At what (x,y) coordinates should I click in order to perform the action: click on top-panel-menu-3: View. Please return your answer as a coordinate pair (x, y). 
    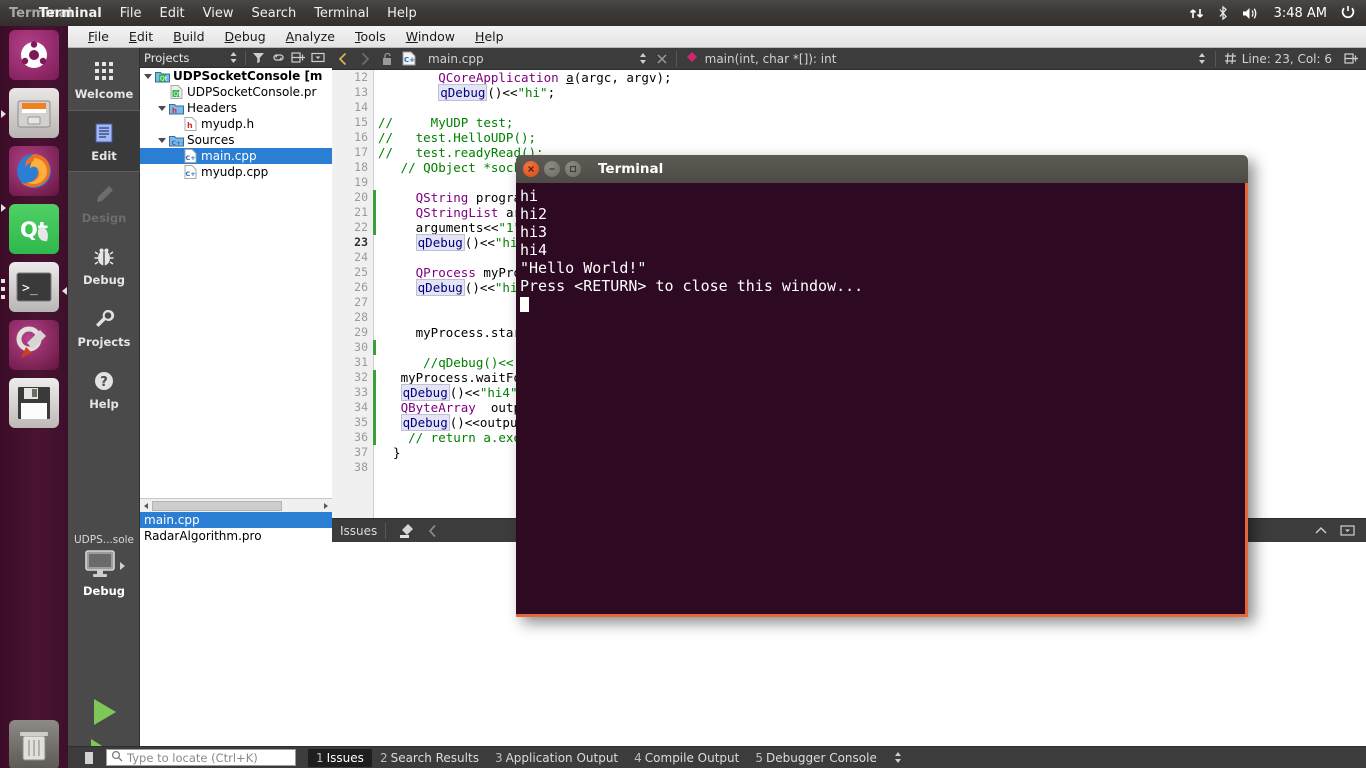
    Looking at the image, I should click on (218, 13).